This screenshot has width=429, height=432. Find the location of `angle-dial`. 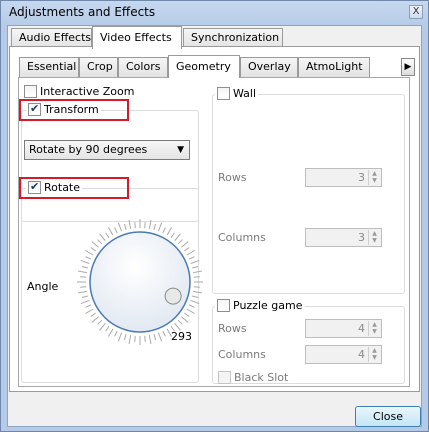

angle-dial is located at coordinates (140, 282).